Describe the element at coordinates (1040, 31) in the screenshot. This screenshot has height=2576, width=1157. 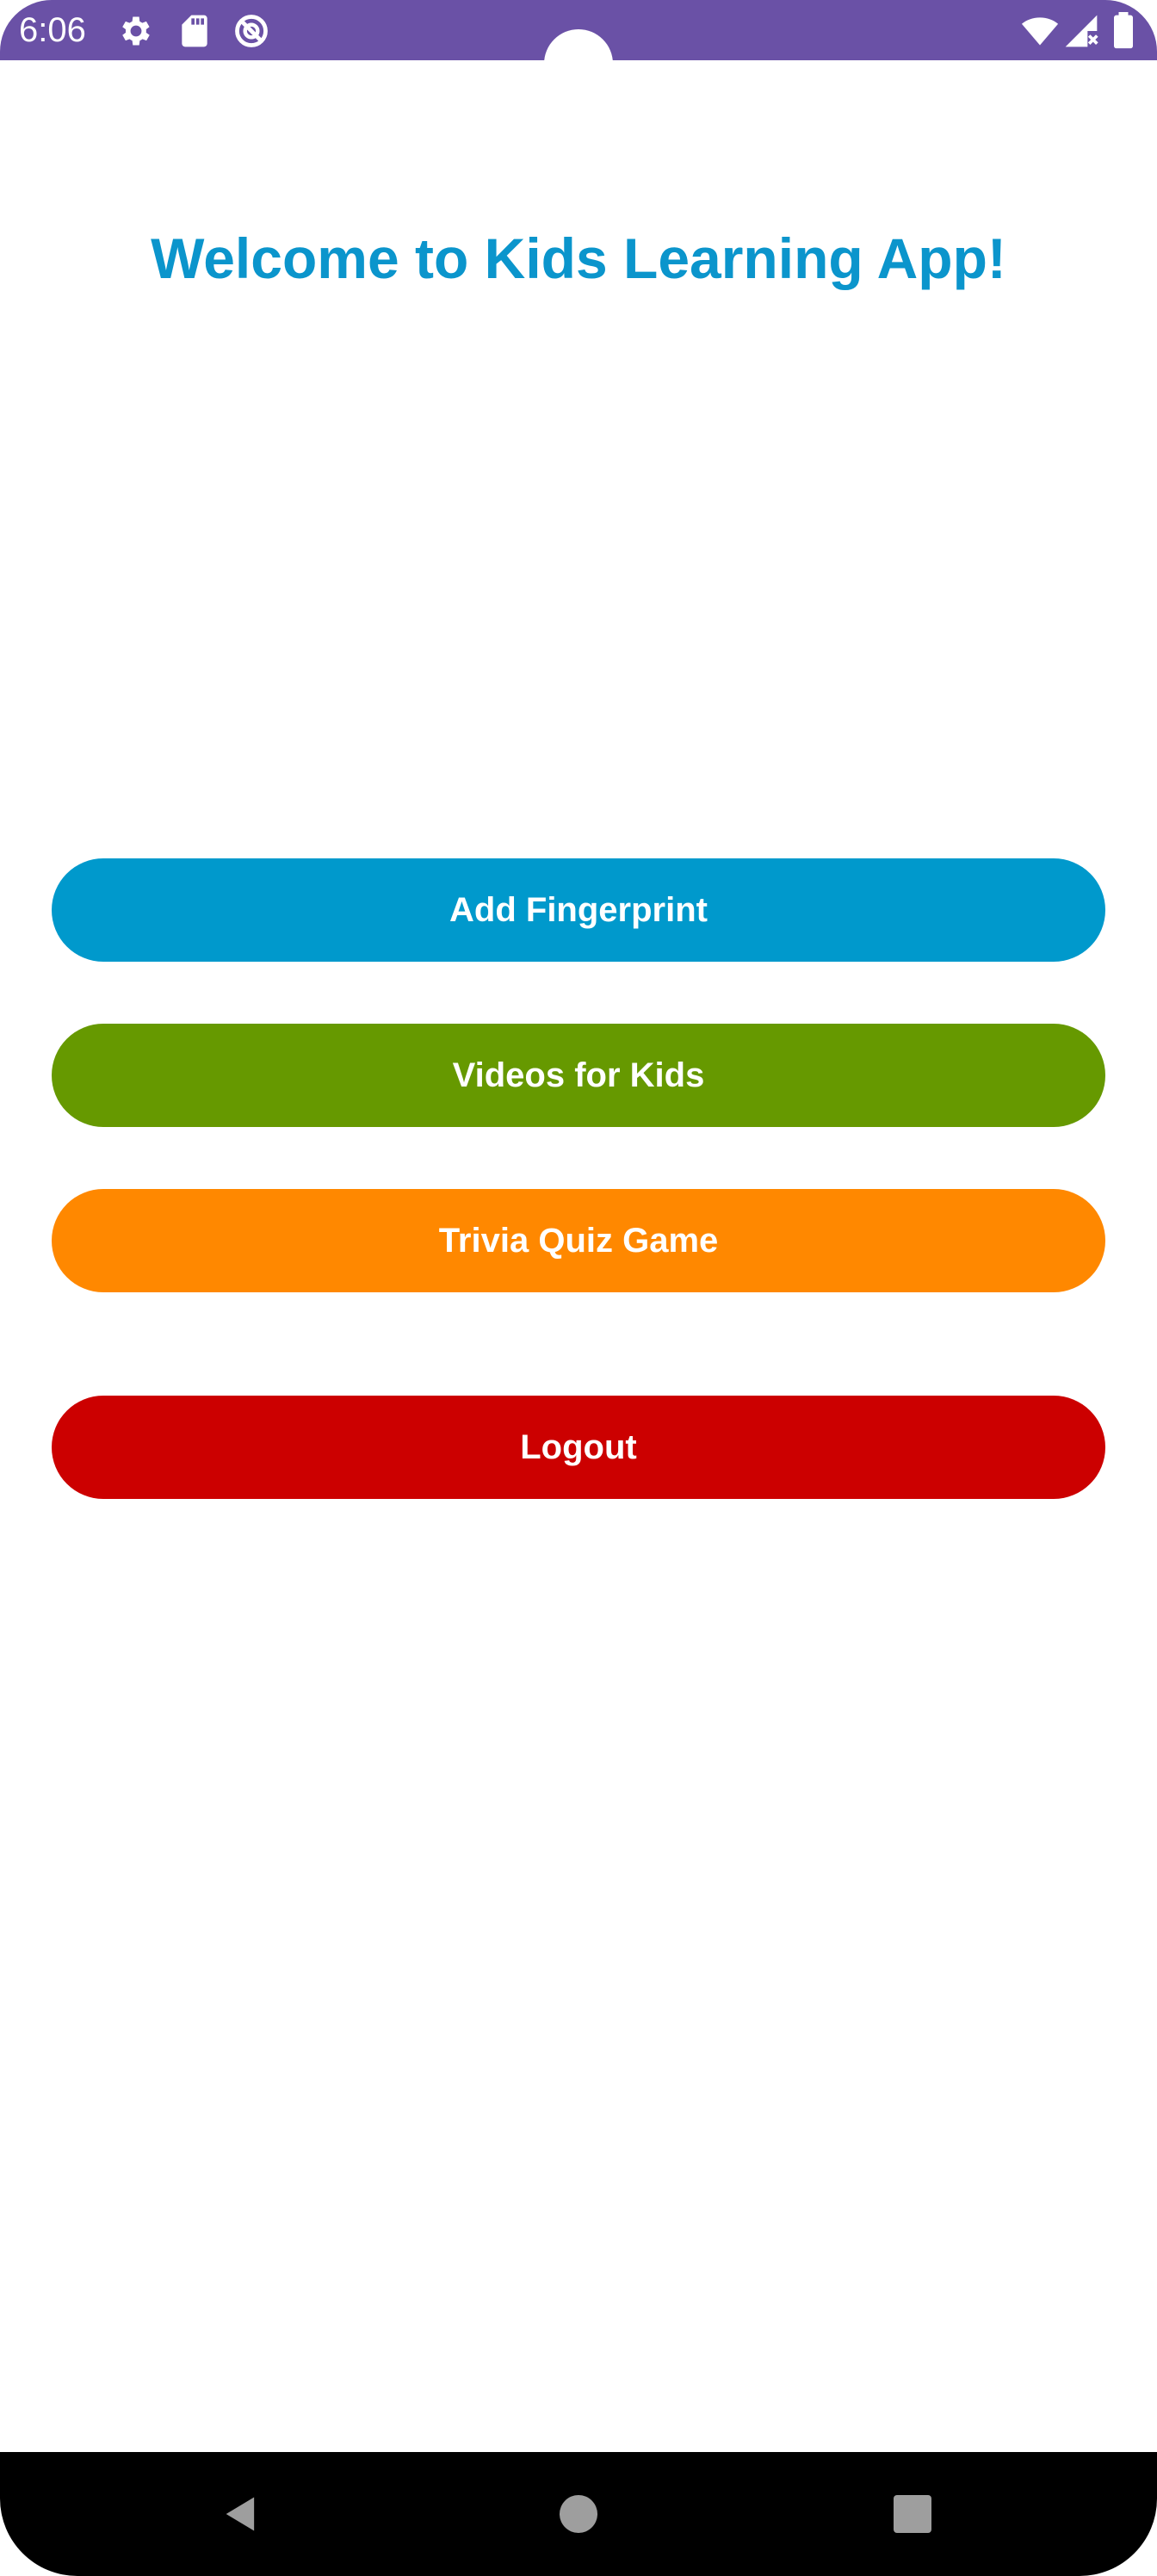
I see `wifi-icon` at that location.